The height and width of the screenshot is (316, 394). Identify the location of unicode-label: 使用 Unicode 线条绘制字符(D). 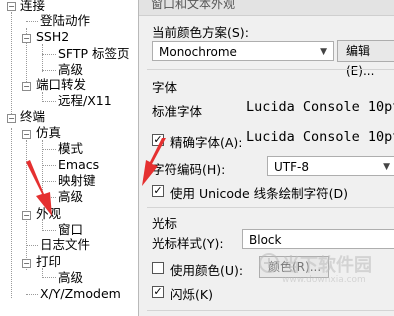
(259, 193).